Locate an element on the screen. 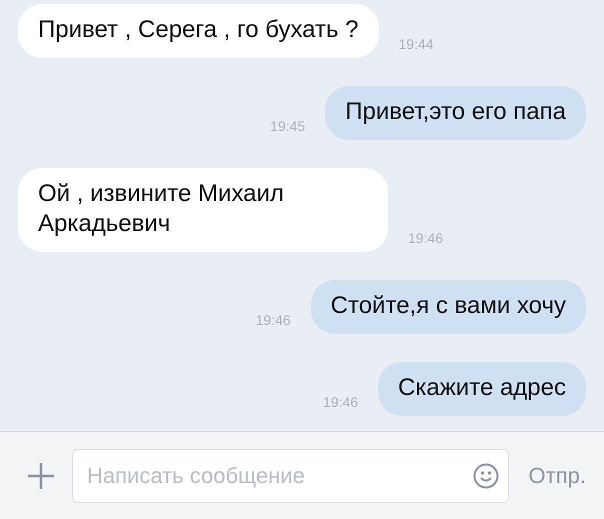 The width and height of the screenshot is (604, 519). message-bubble: Скажите адрес is located at coordinates (482, 389).